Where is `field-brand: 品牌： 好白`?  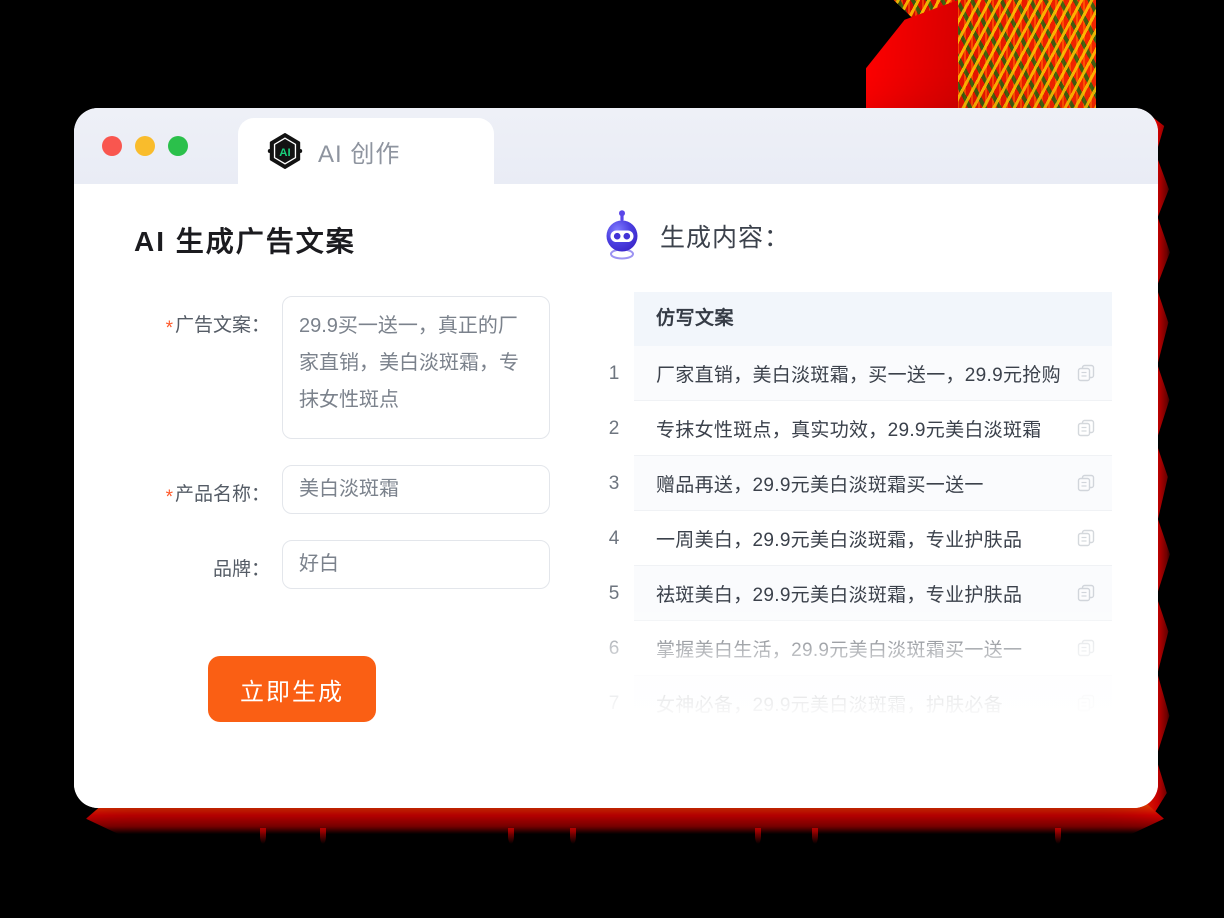
field-brand: 品牌： 好白 is located at coordinates (360, 564).